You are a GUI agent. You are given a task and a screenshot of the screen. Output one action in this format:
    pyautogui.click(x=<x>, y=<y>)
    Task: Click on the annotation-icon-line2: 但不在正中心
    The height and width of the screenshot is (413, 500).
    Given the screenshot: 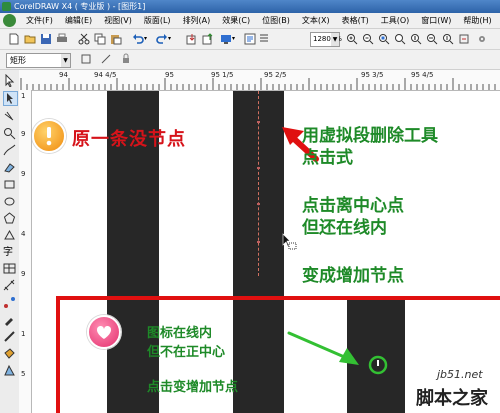 What is the action you would take?
    pyautogui.click(x=186, y=352)
    